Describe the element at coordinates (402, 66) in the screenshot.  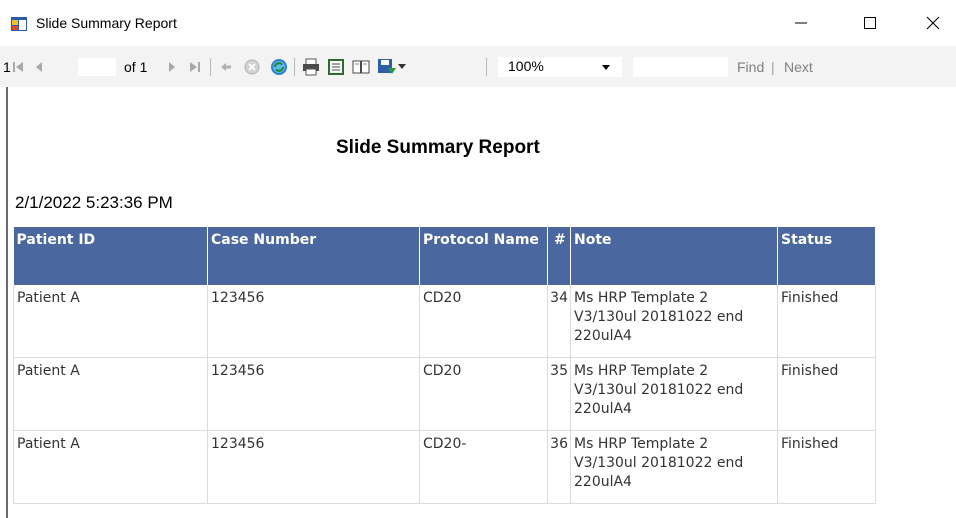
I see `dropdown-arrow-icon` at that location.